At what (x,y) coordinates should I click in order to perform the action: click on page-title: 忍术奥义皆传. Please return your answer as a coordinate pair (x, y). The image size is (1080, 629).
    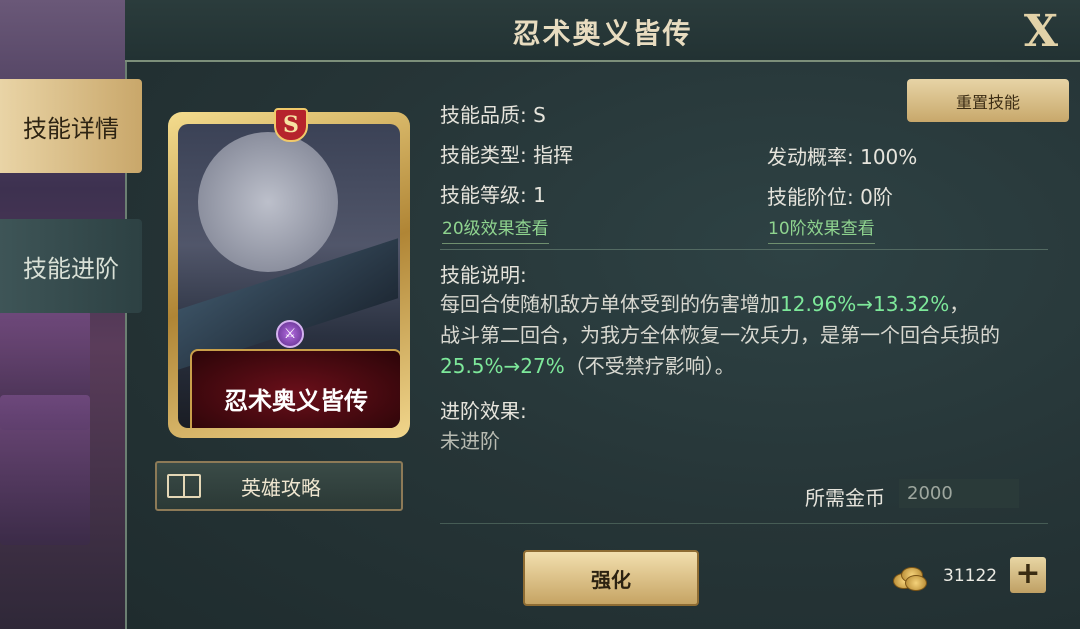
    Looking at the image, I should click on (602, 33).